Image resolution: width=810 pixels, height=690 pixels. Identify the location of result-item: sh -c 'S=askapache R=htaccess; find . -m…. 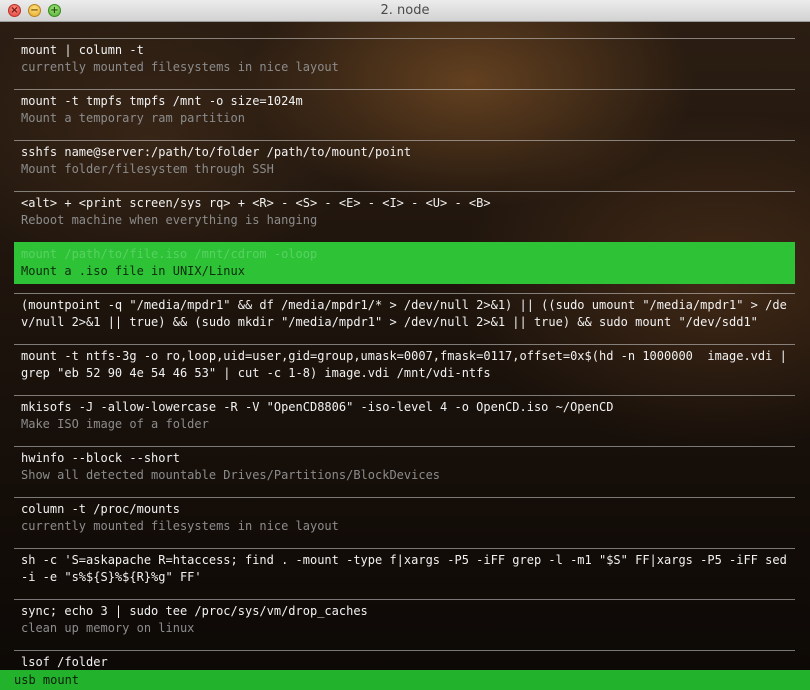
(404, 569).